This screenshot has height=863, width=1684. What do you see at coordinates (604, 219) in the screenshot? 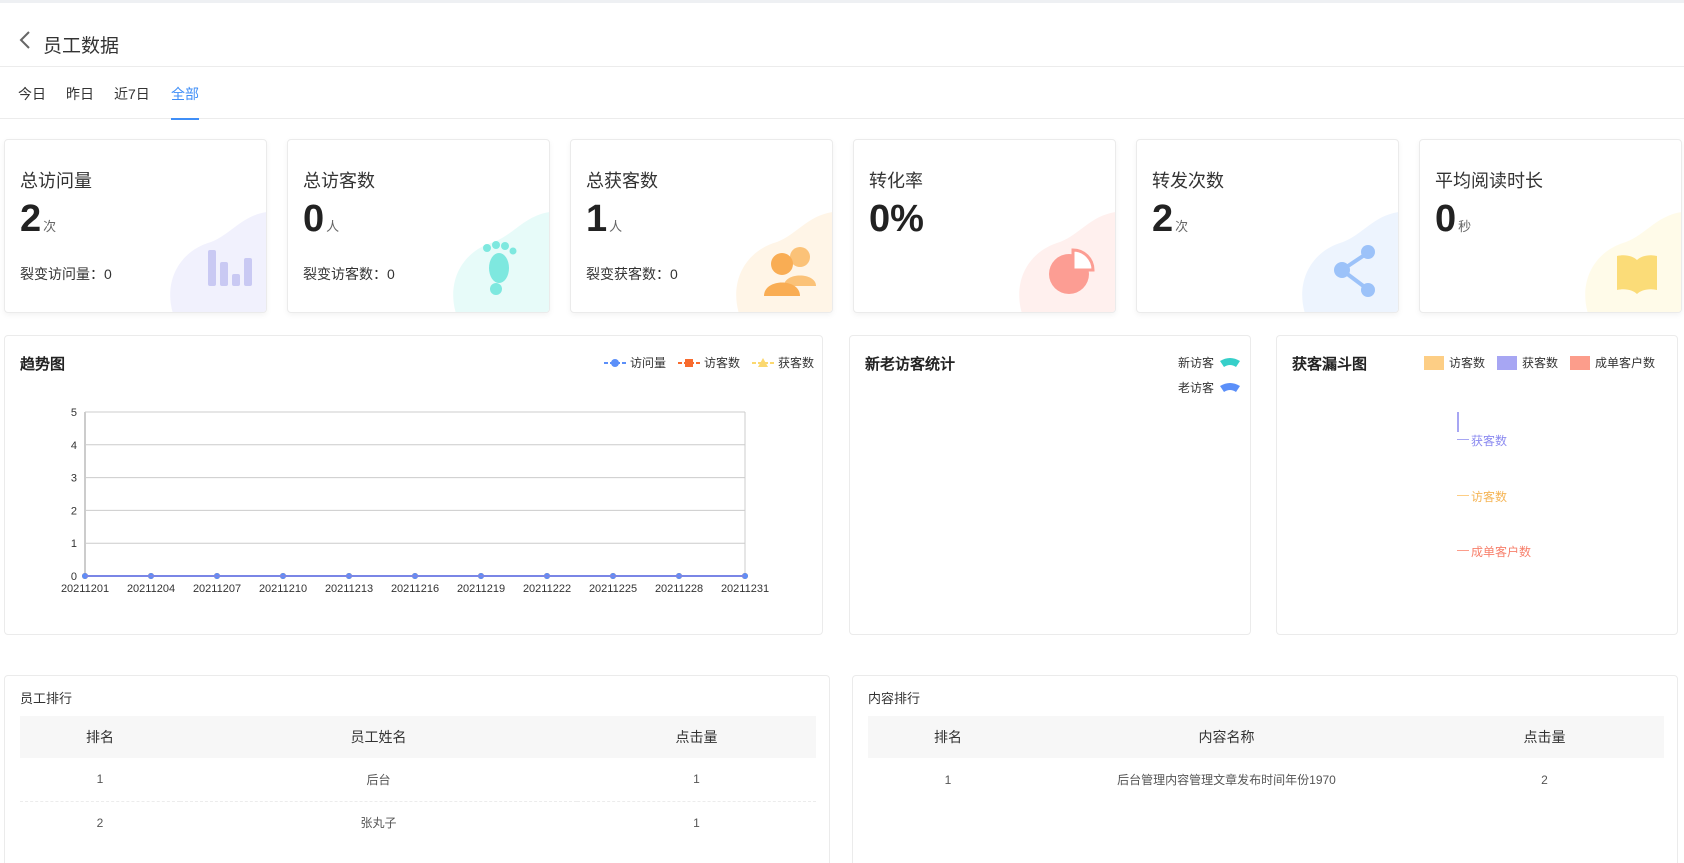
I see `card-value: 1人` at bounding box center [604, 219].